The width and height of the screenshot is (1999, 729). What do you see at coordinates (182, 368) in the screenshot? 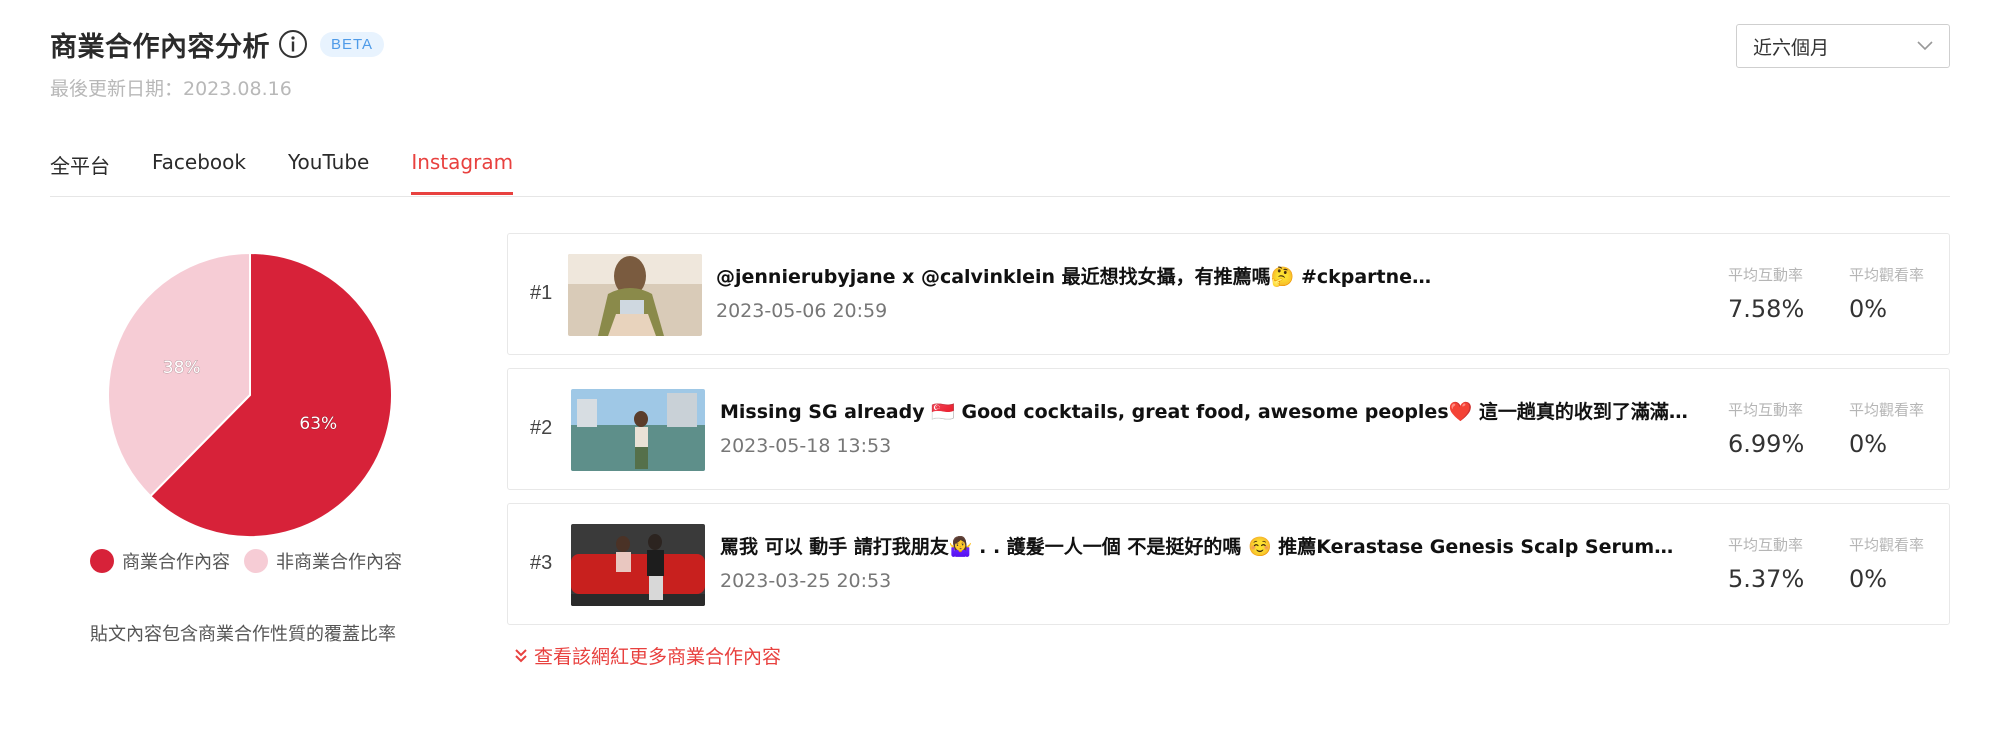
I see `pie-label-non-commercial: 38%` at bounding box center [182, 368].